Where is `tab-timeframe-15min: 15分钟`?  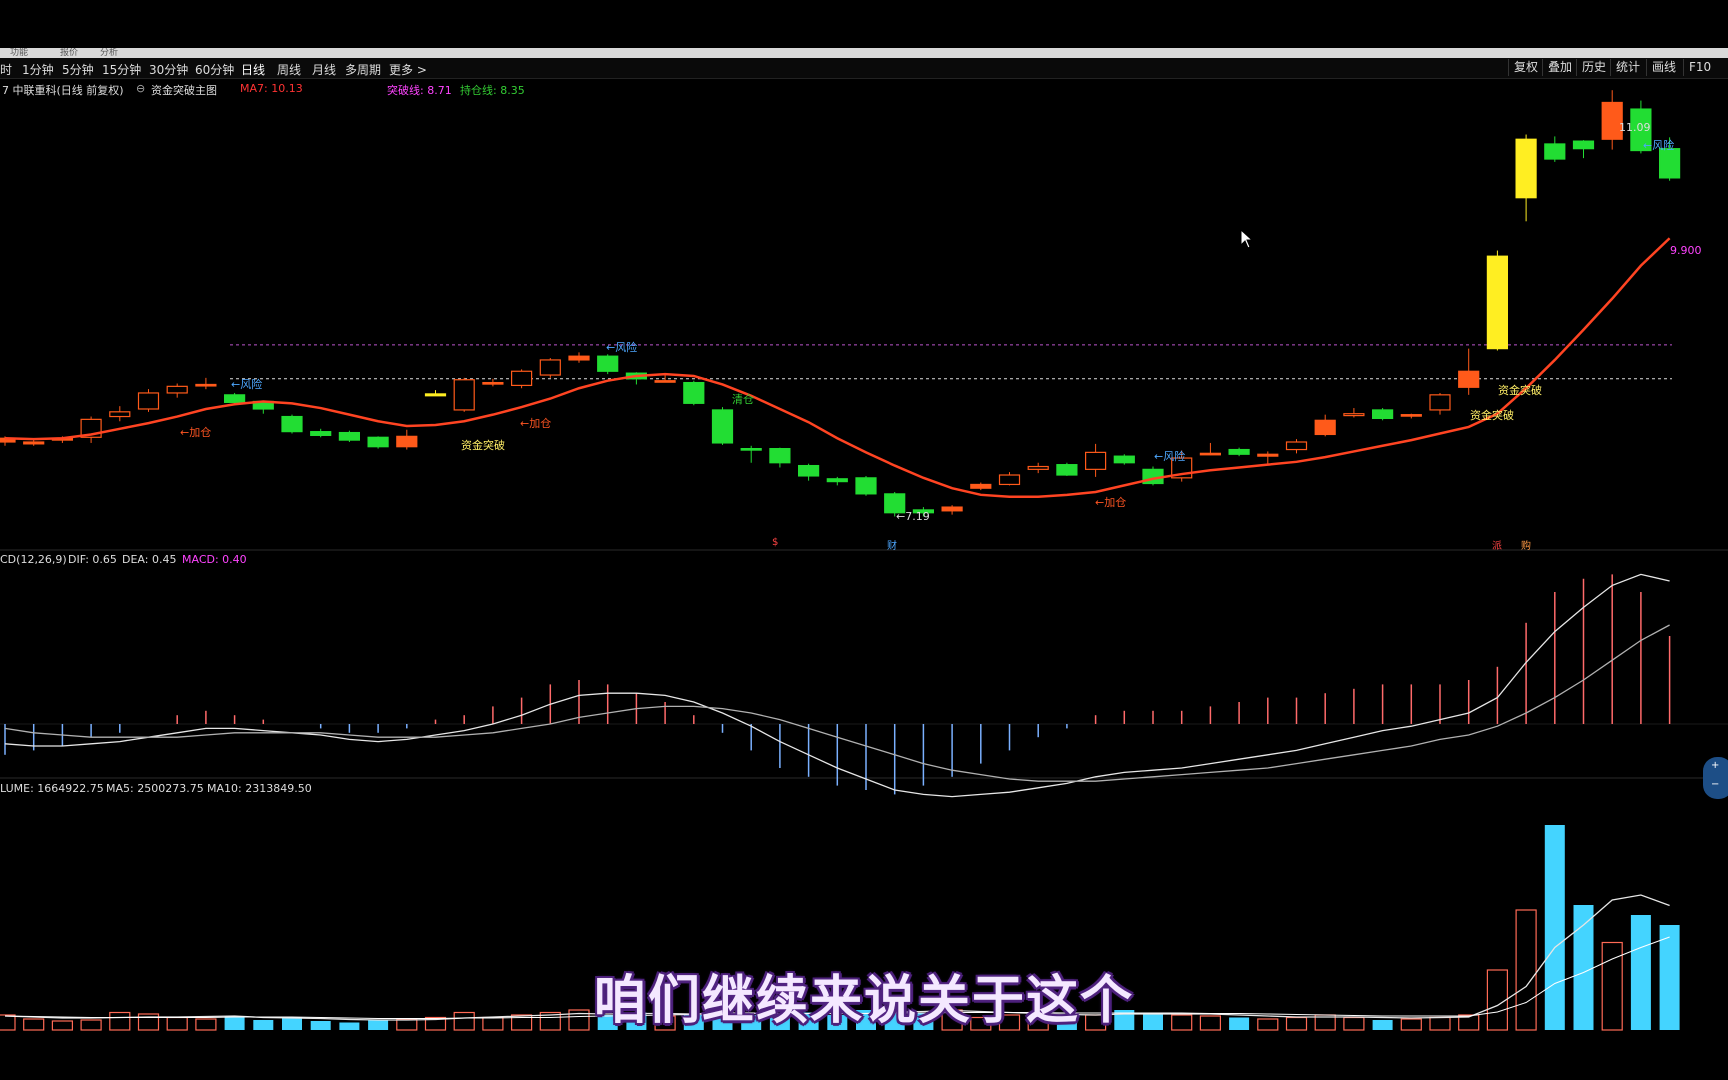 tab-timeframe-15min: 15分钟 is located at coordinates (121, 69).